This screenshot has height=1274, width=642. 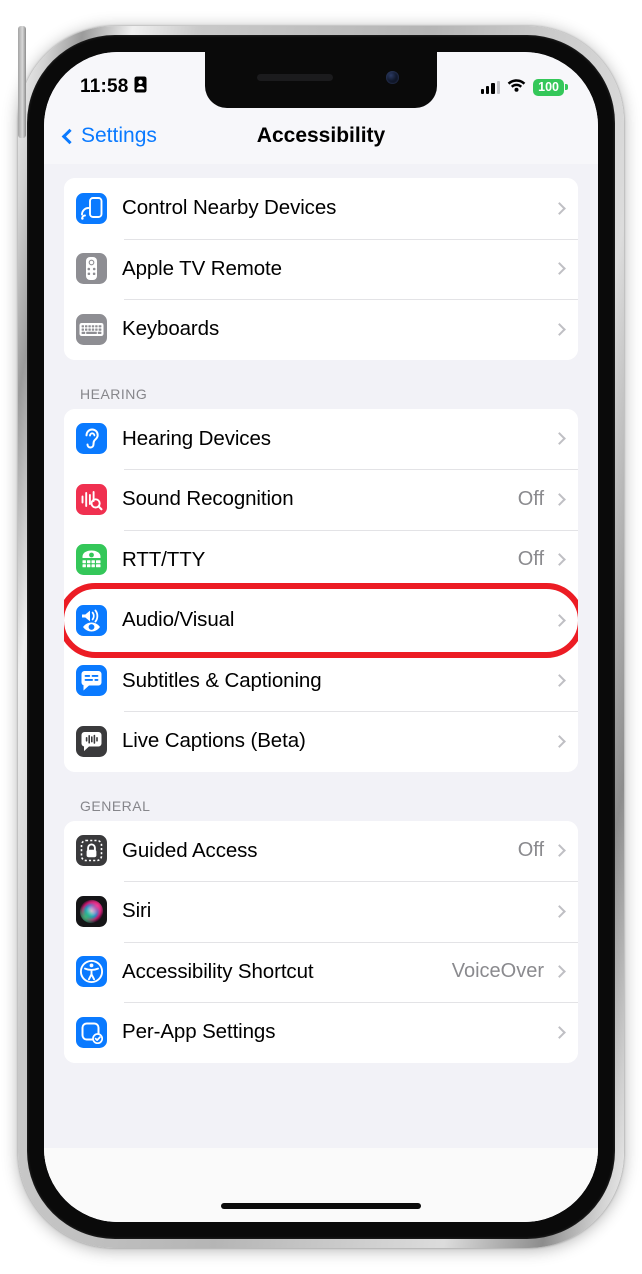 I want to click on row-label: Audio/Visual, so click(x=178, y=620).